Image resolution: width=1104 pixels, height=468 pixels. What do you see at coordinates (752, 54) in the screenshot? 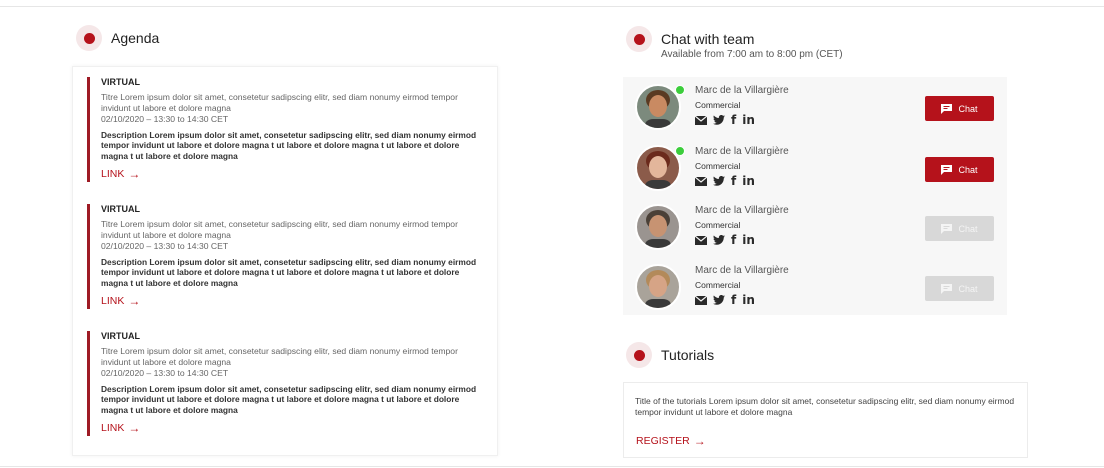
I see `chat-availability: Available from 7:00 am to 8:00 pm (CET)` at bounding box center [752, 54].